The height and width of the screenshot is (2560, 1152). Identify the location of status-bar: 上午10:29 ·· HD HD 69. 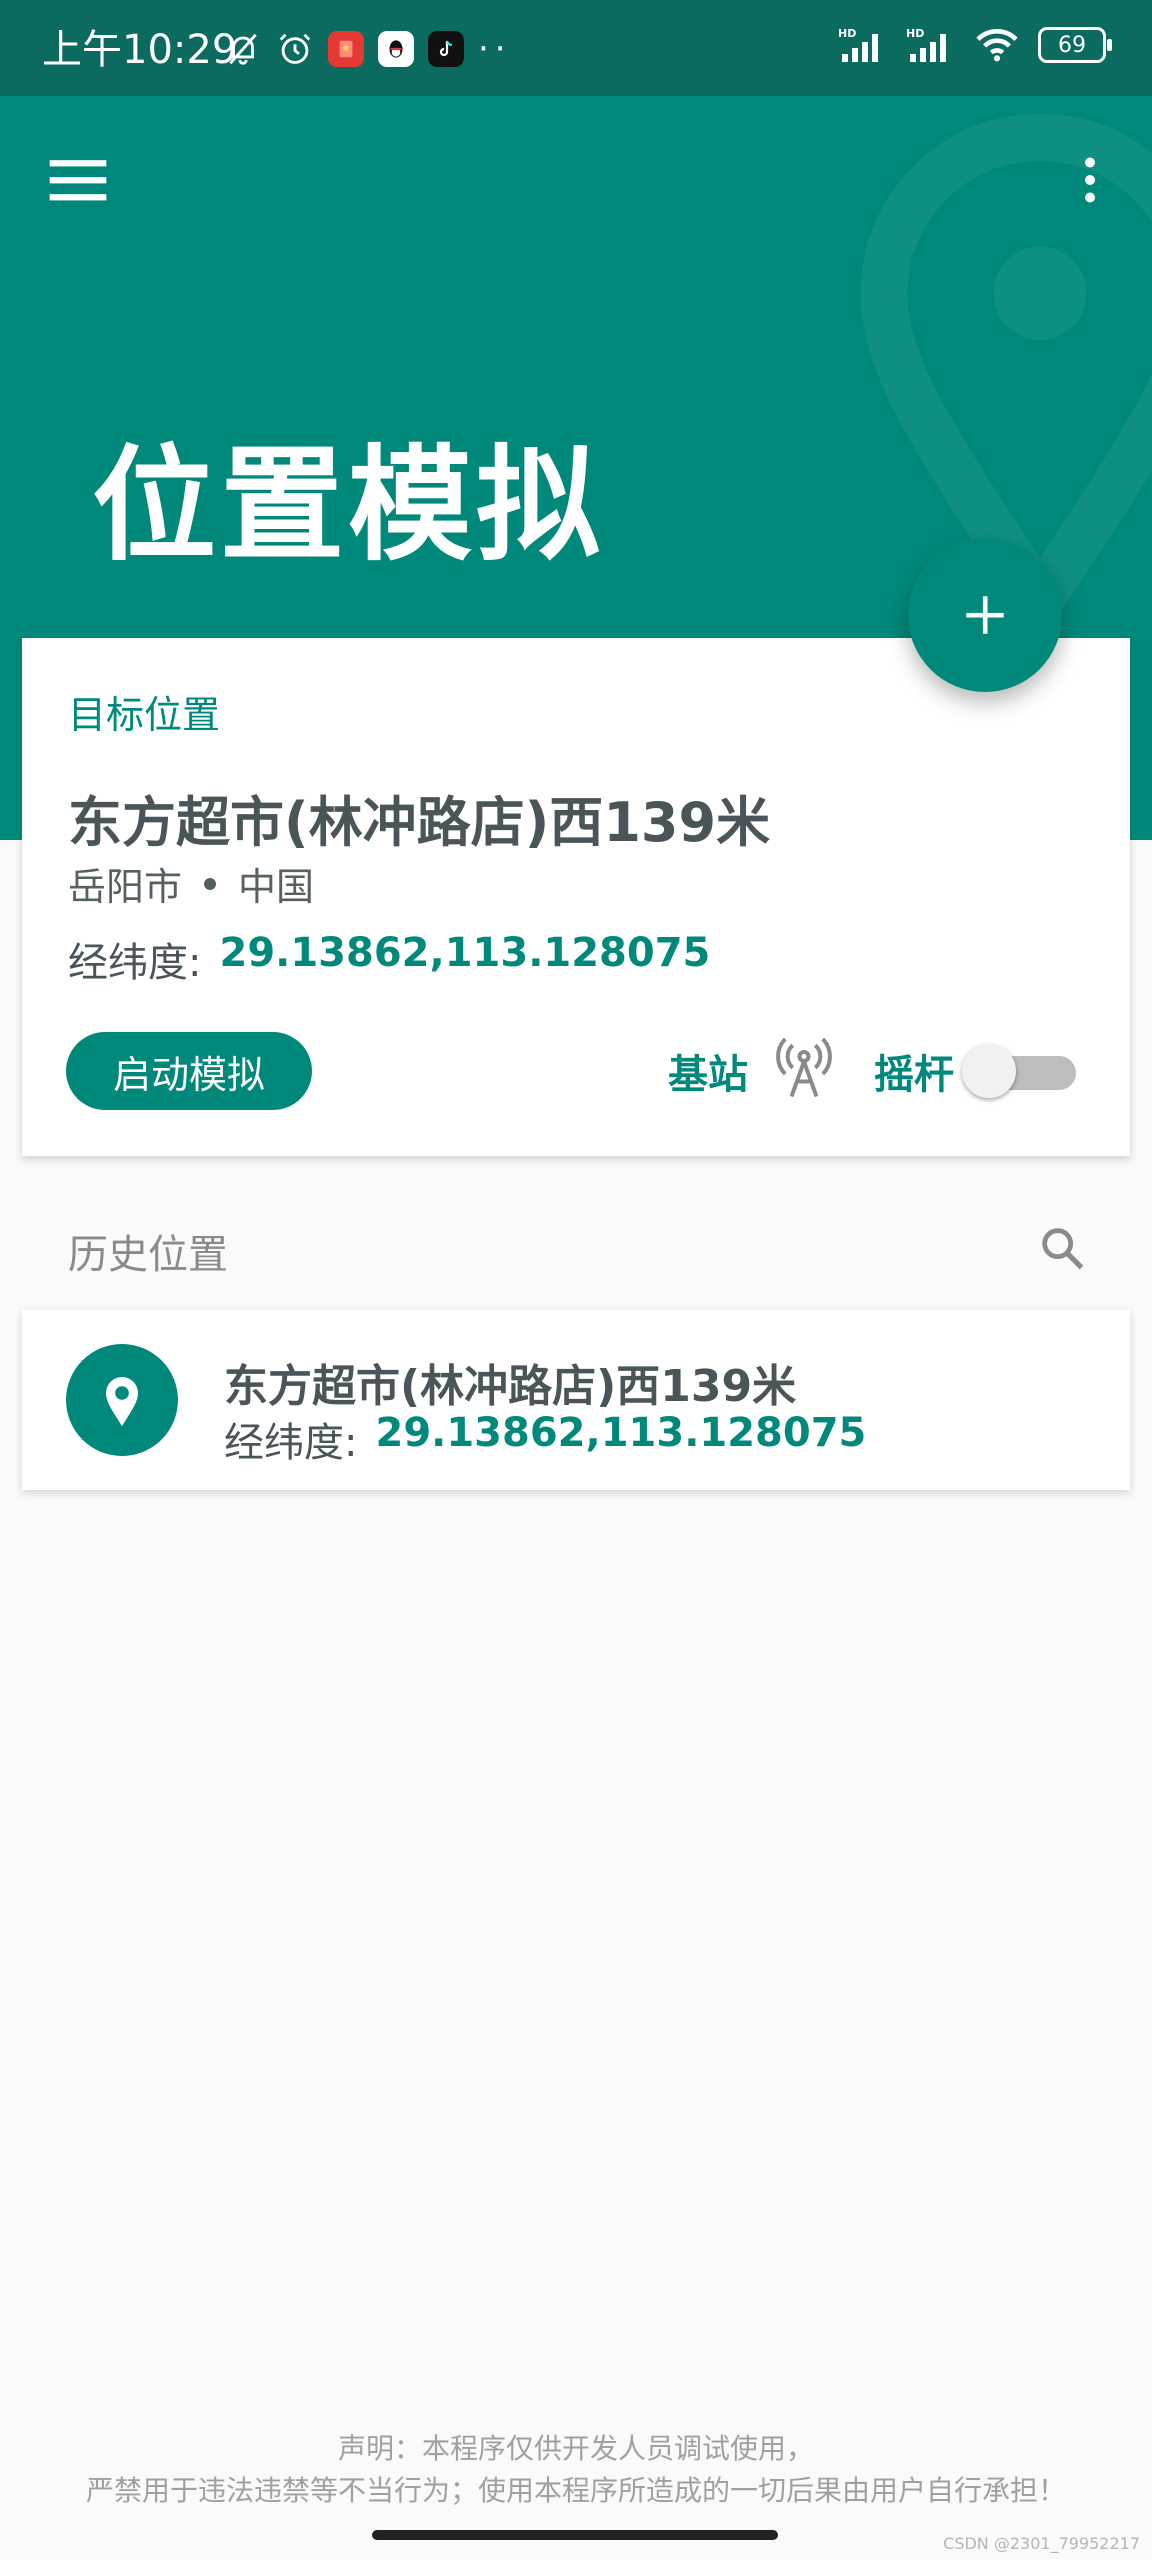
(576, 48).